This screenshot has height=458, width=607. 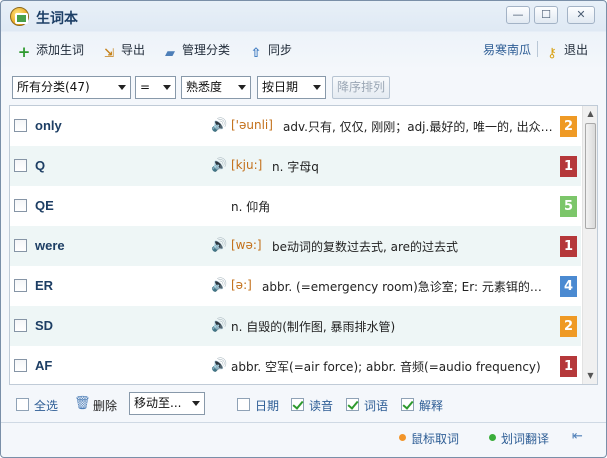 What do you see at coordinates (297, 404) in the screenshot?
I see `read-checkbox` at bounding box center [297, 404].